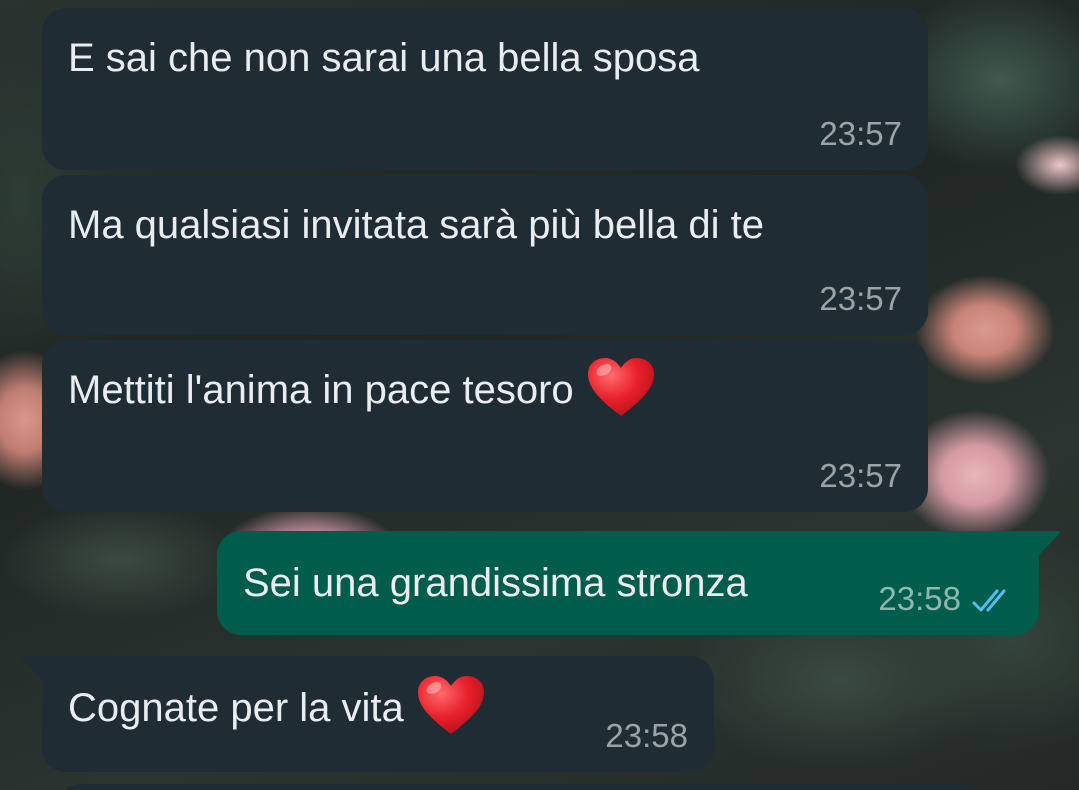 Image resolution: width=1079 pixels, height=790 pixels. I want to click on next-message-bubble-partial, so click(520, 787).